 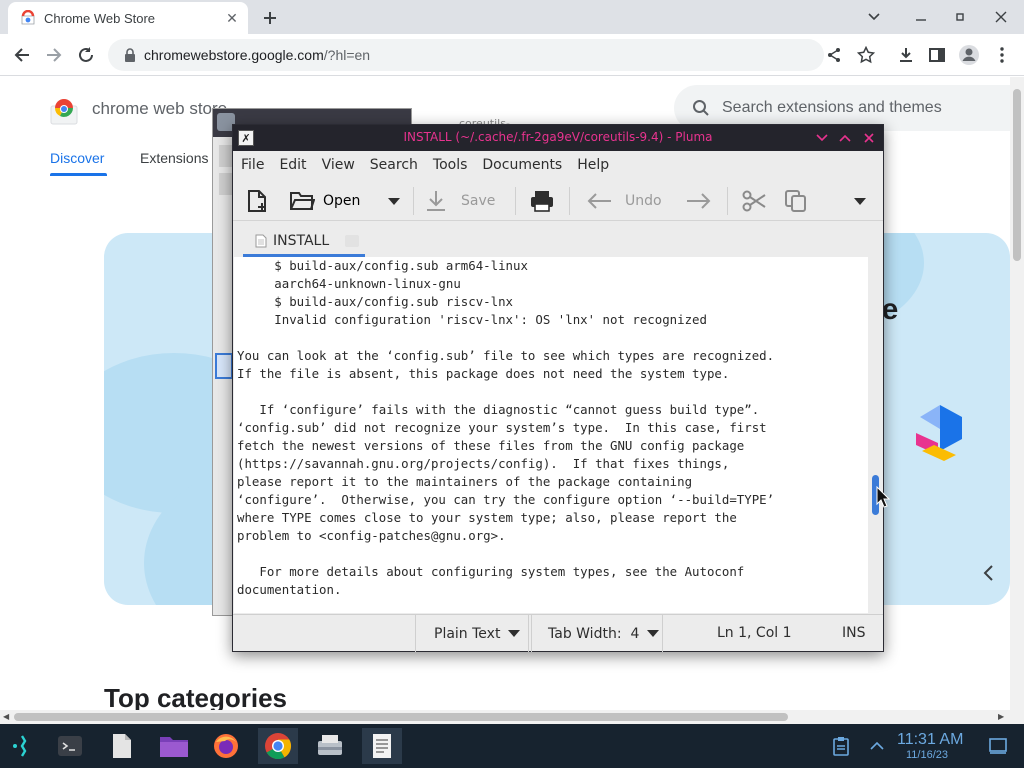 I want to click on copy-button, so click(x=796, y=201).